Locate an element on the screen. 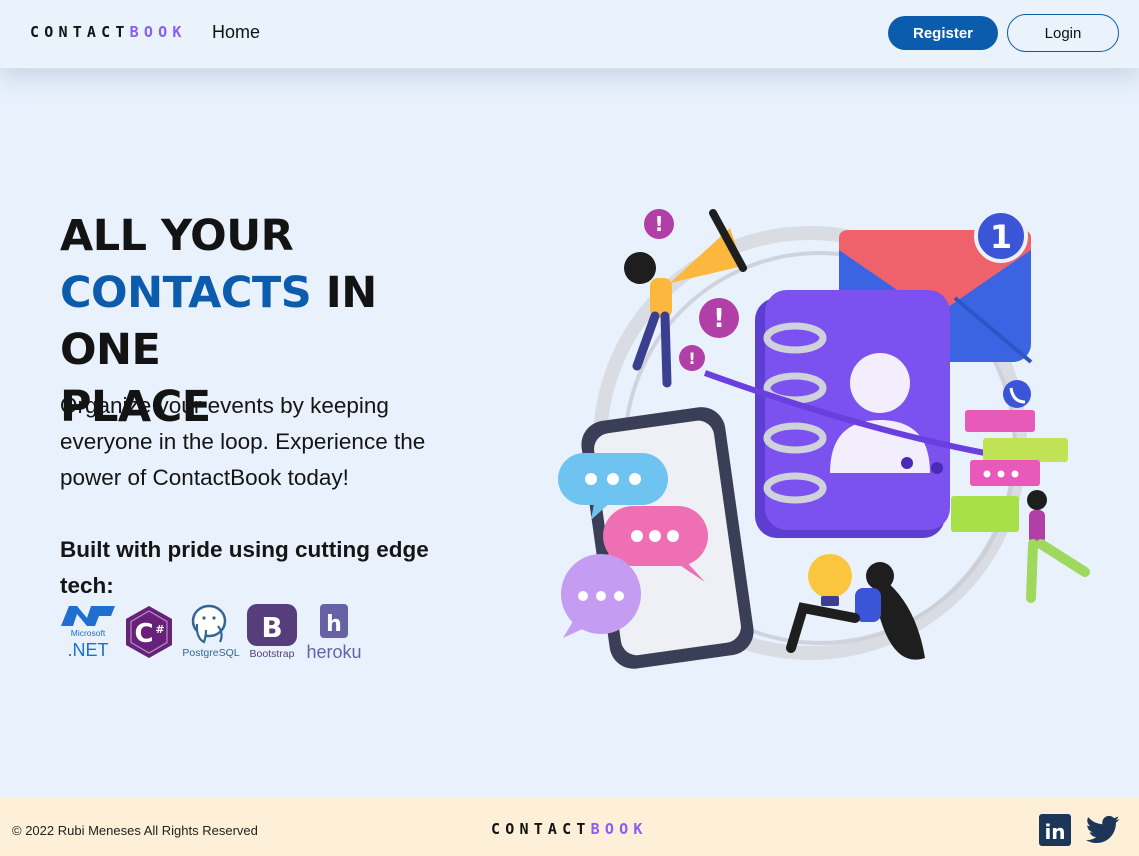 The image size is (1139, 856). twitter-icon is located at coordinates (1102, 830).